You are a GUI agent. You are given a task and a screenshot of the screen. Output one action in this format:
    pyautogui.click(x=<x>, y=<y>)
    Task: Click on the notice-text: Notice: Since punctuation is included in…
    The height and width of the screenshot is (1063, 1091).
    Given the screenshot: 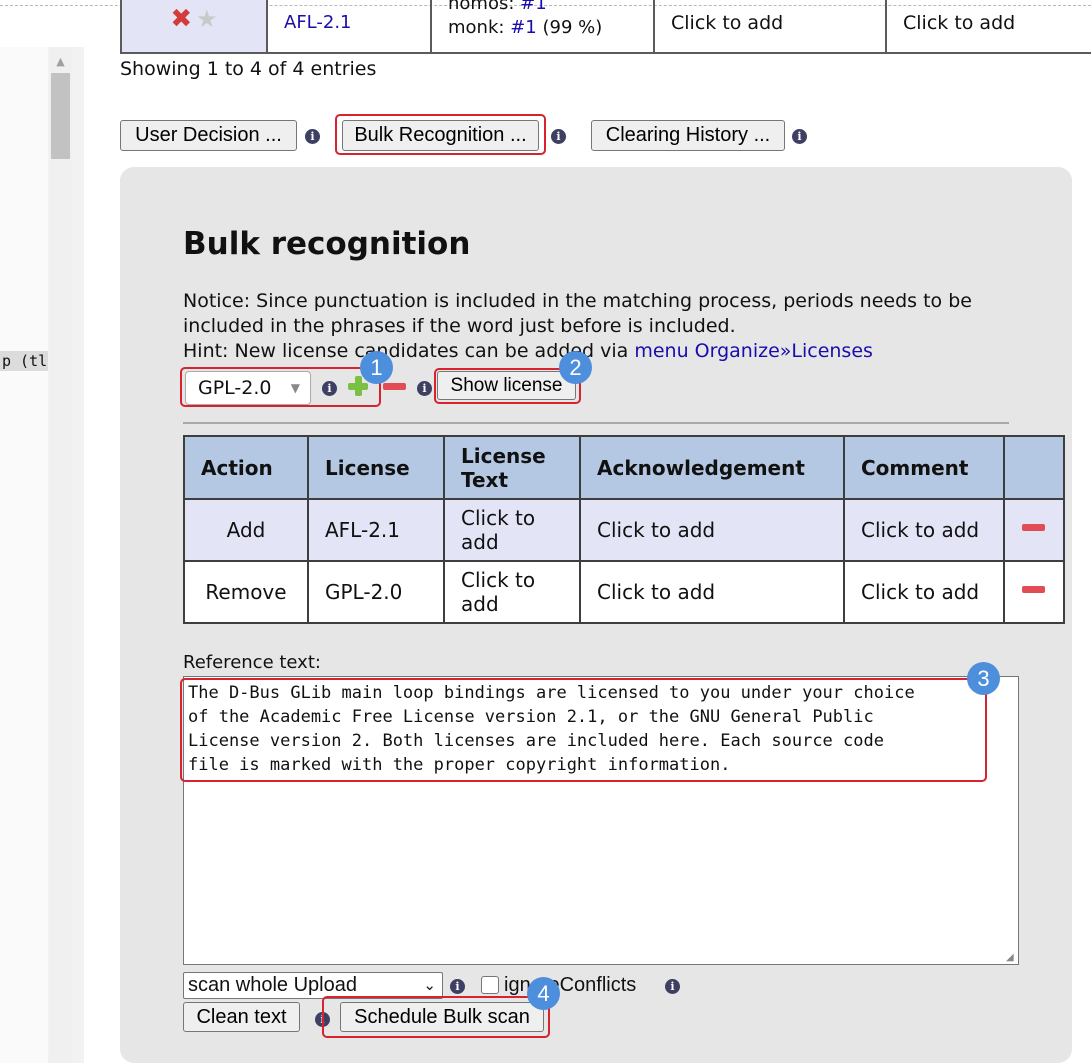 What is the action you would take?
    pyautogui.click(x=598, y=326)
    